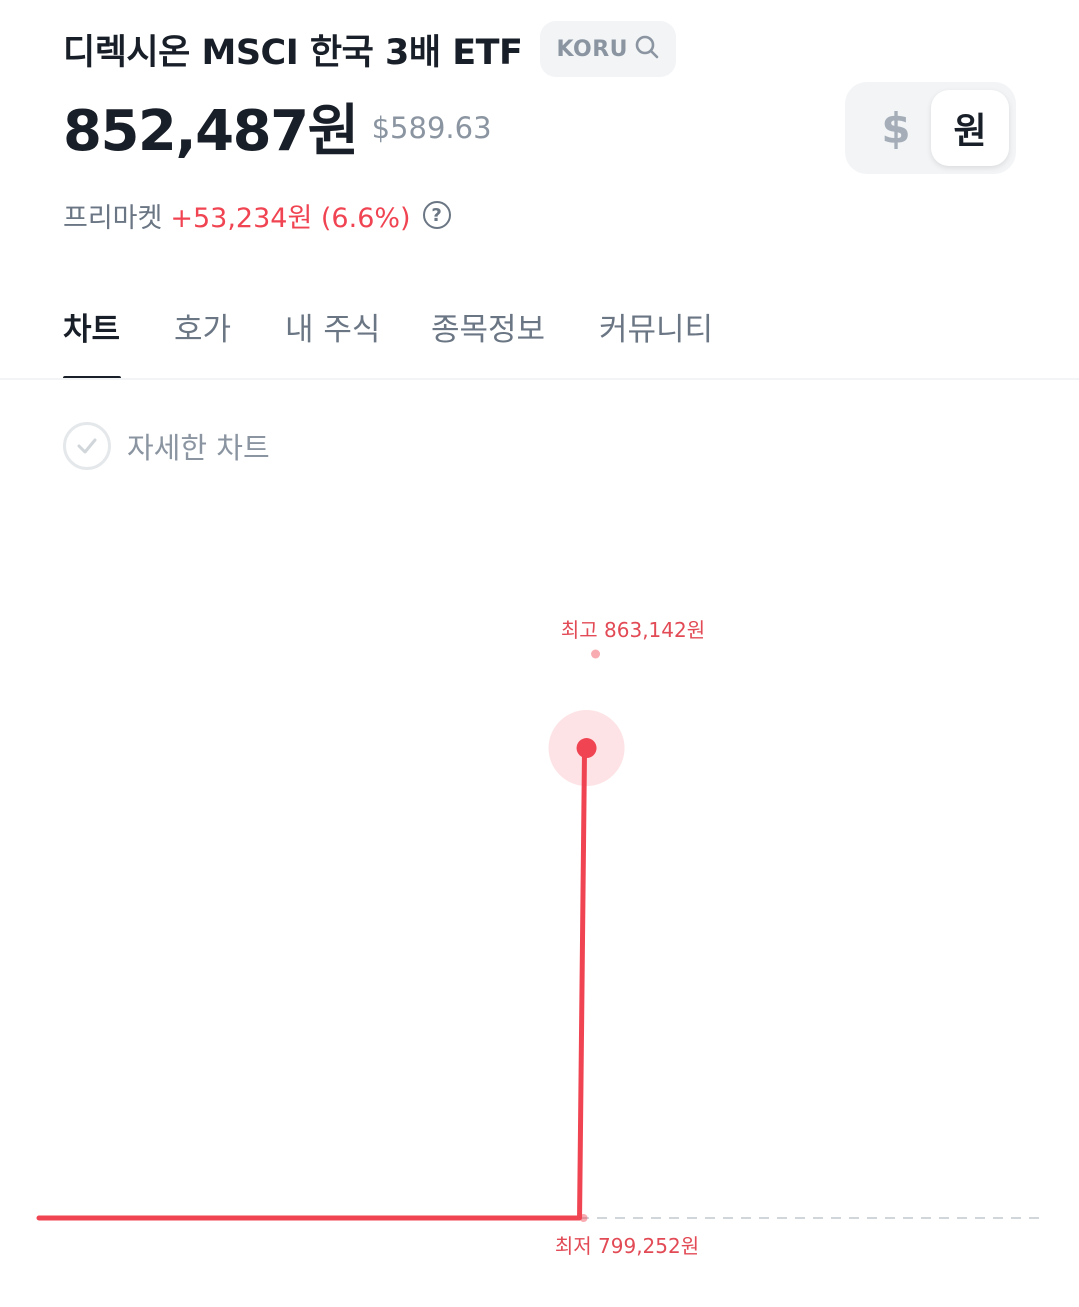 The width and height of the screenshot is (1079, 1307). What do you see at coordinates (970, 128) in the screenshot?
I see `currency-won-option: 원` at bounding box center [970, 128].